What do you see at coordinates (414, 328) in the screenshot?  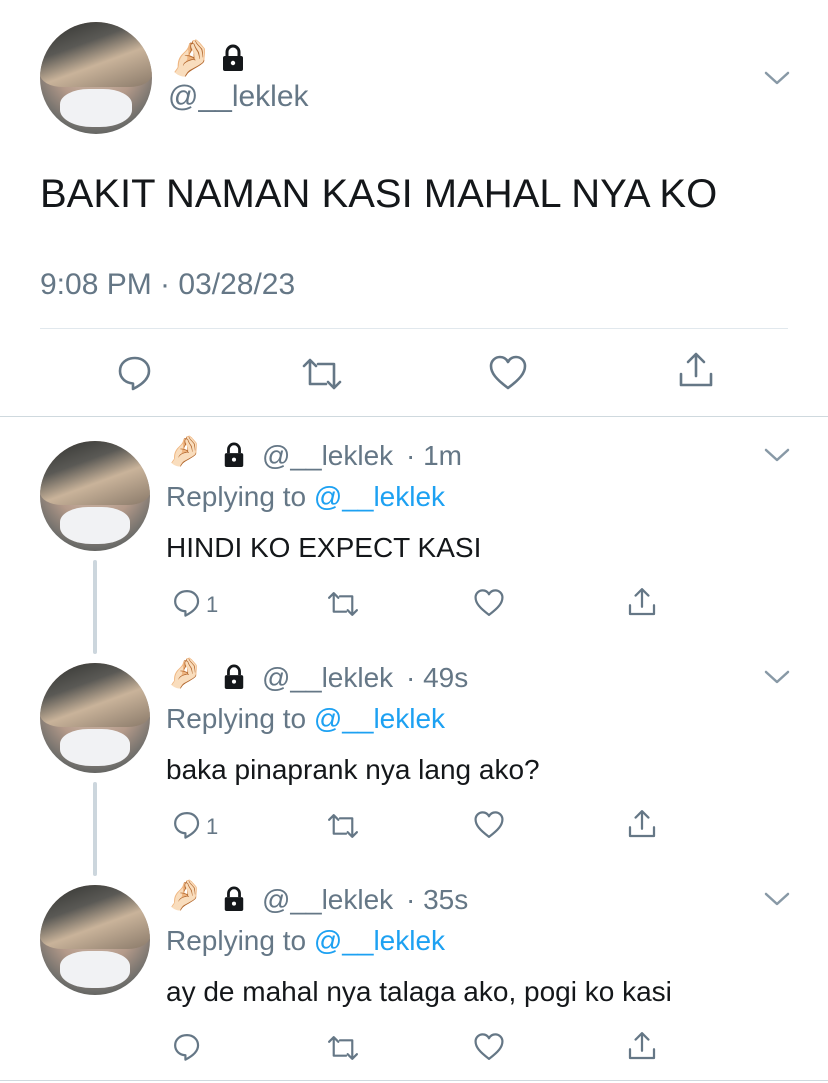 I see `divider` at bounding box center [414, 328].